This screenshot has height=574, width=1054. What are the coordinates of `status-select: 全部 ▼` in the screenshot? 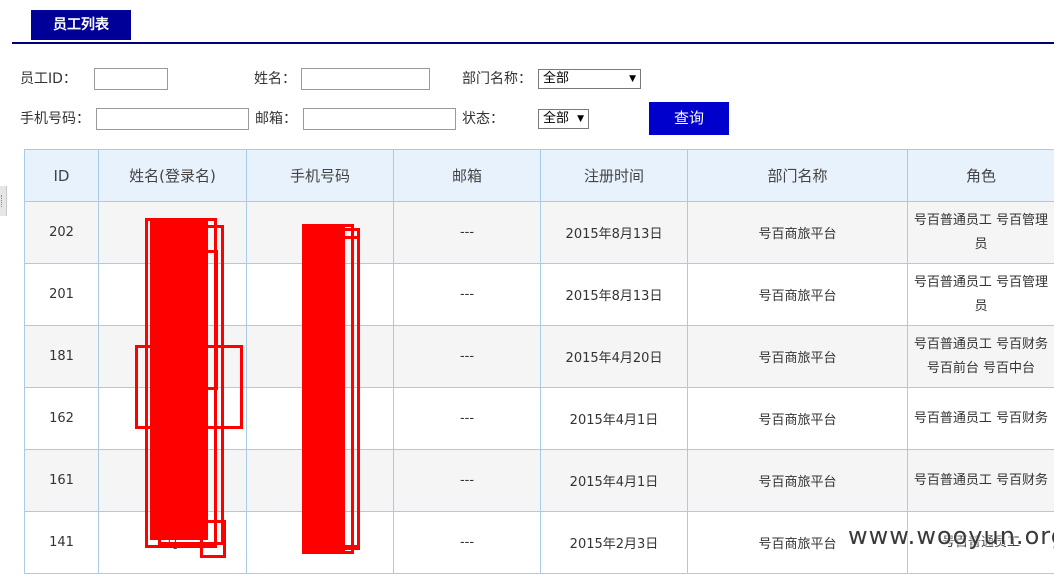 It's located at (563, 119).